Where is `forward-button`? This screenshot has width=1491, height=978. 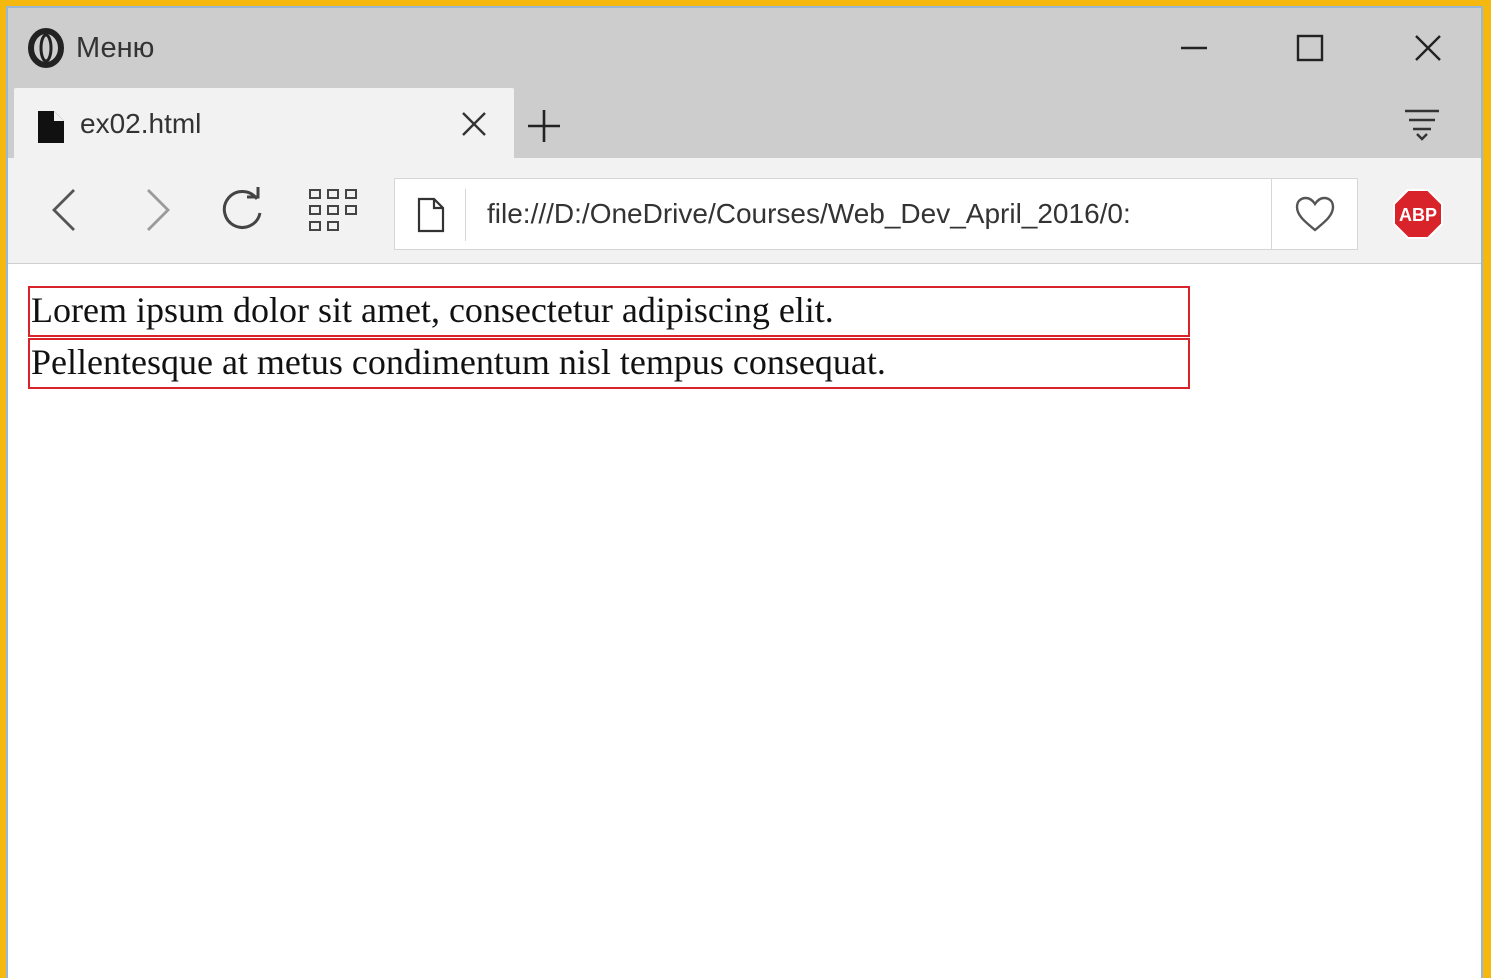 forward-button is located at coordinates (158, 210).